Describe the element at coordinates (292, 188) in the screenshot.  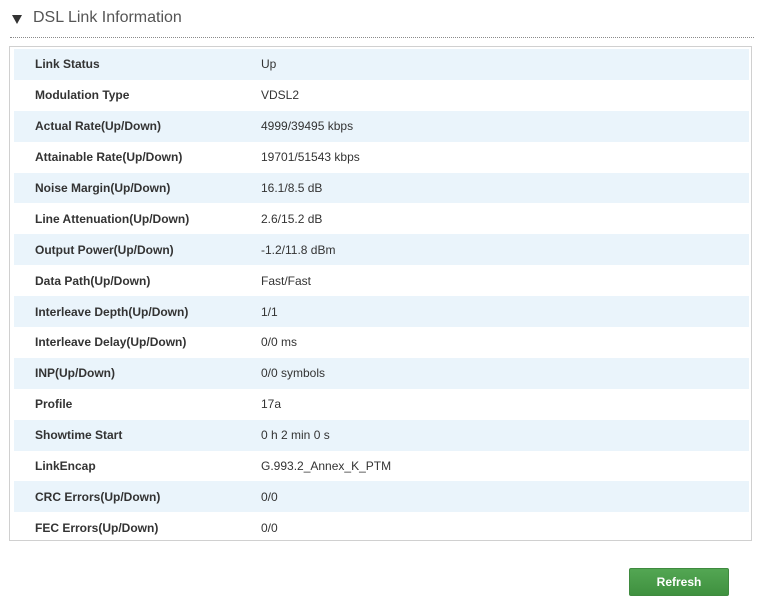
I see `info-value: 16.1/8.5 dB` at that location.